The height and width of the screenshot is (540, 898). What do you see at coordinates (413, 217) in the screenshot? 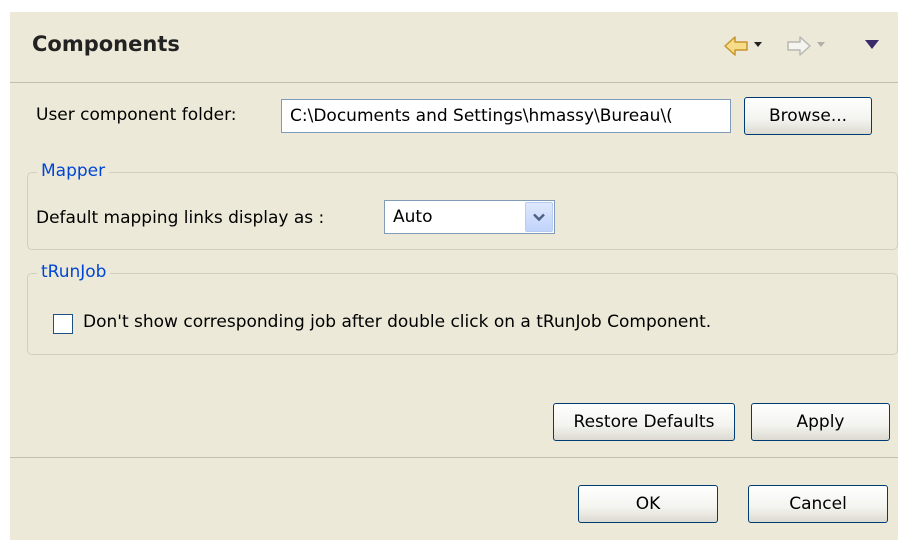
I see `mapping-display-value: Auto` at bounding box center [413, 217].